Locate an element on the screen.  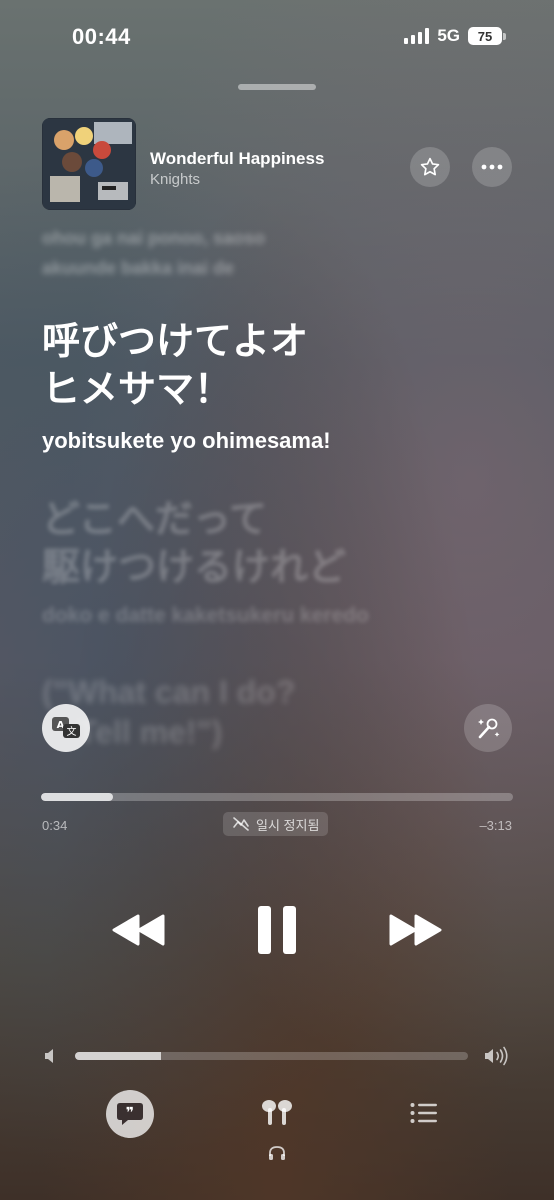
microphone-sparkle-icon is located at coordinates (489, 728).